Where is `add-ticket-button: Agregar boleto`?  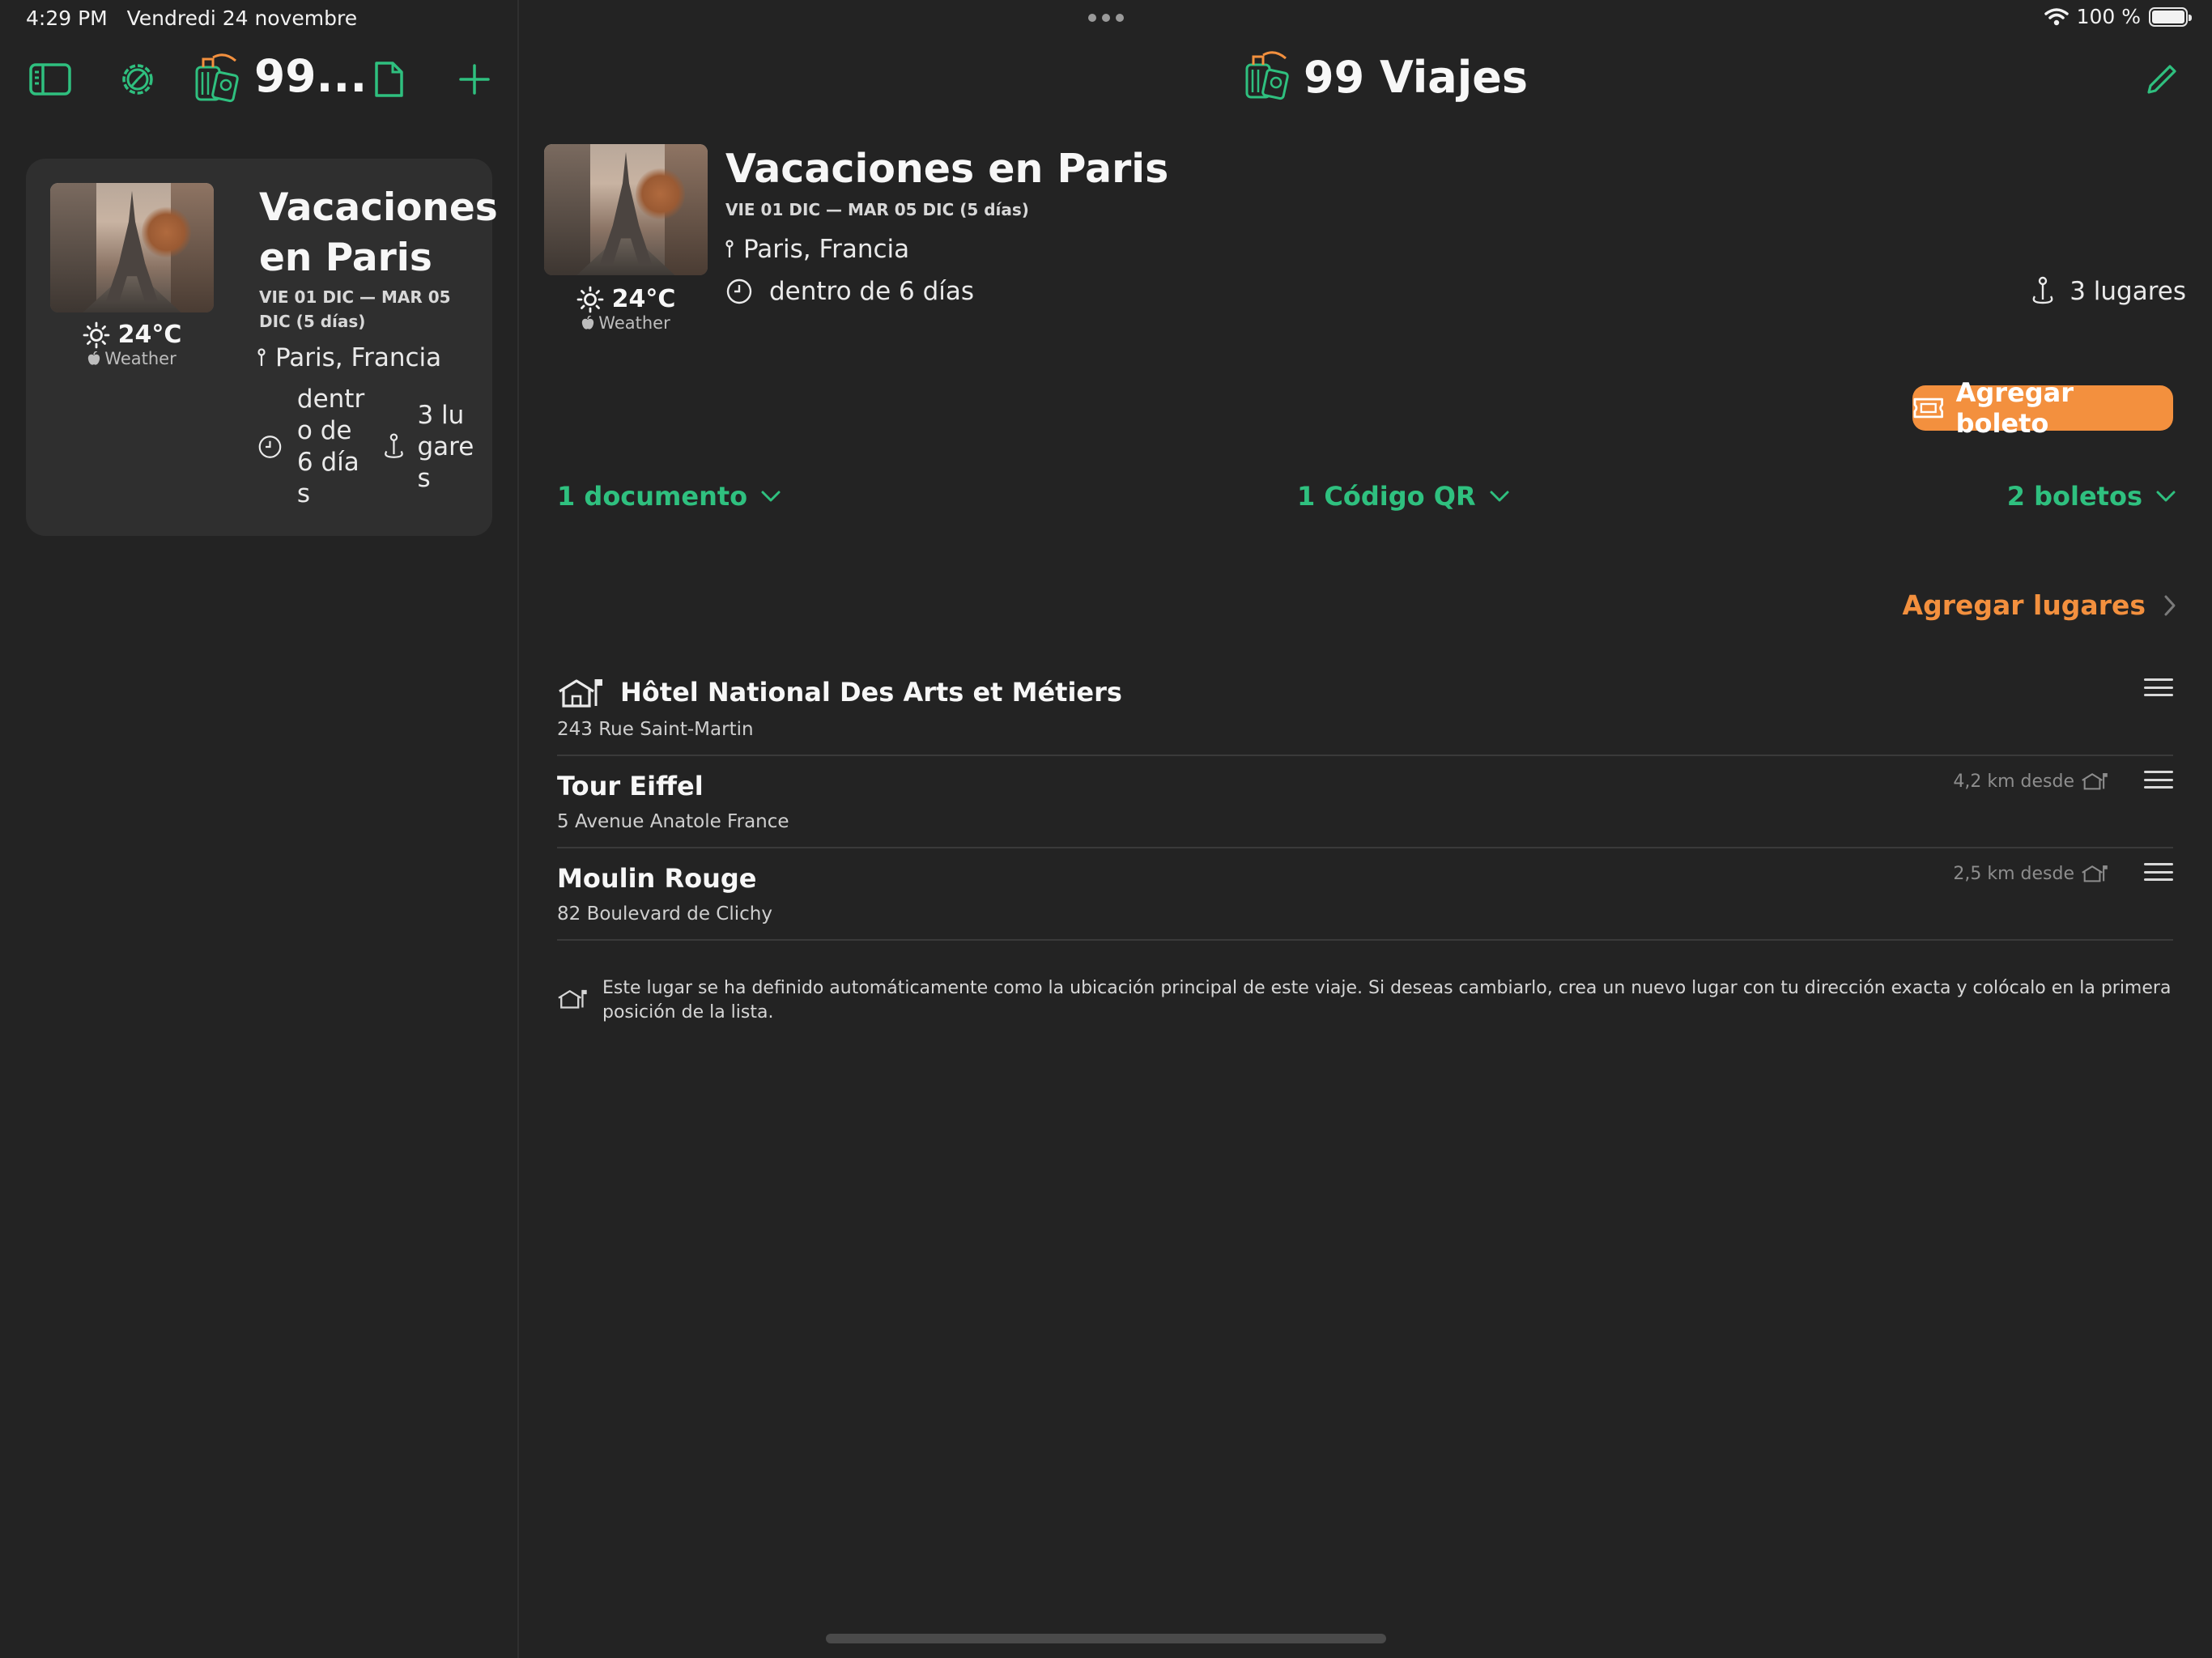 add-ticket-button: Agregar boleto is located at coordinates (2043, 408).